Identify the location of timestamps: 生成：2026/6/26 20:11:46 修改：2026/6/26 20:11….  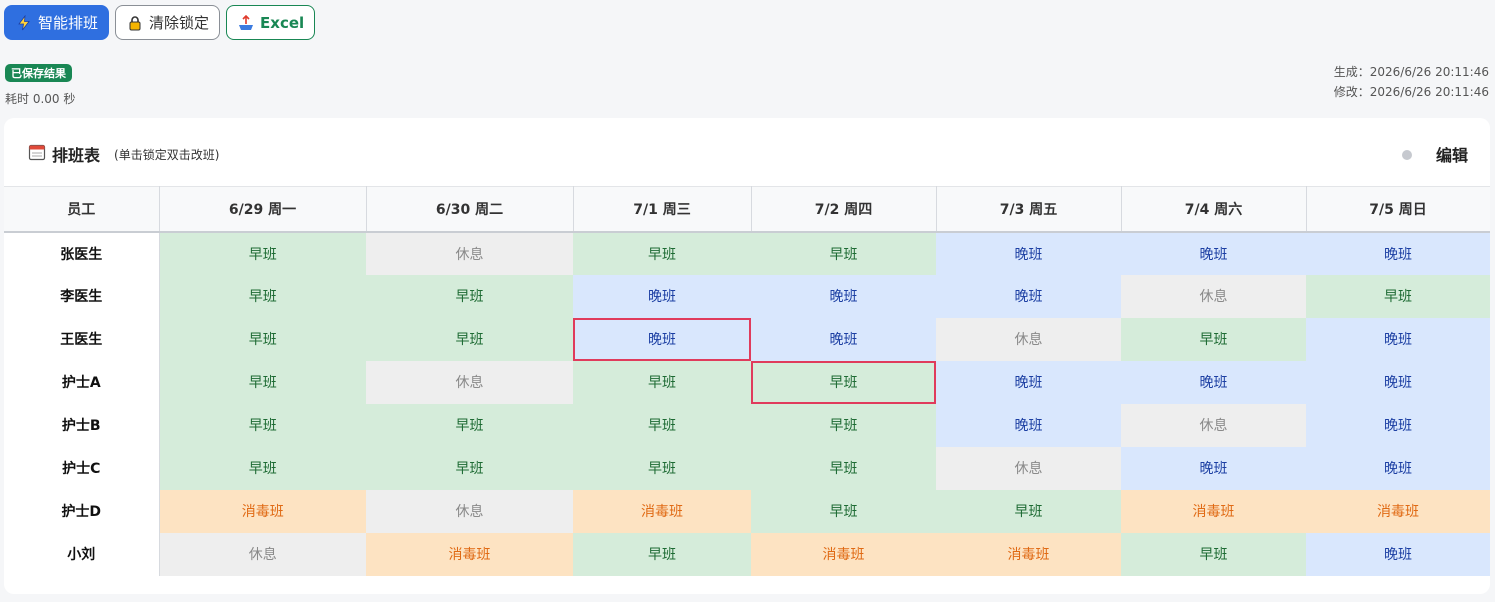
(1411, 82).